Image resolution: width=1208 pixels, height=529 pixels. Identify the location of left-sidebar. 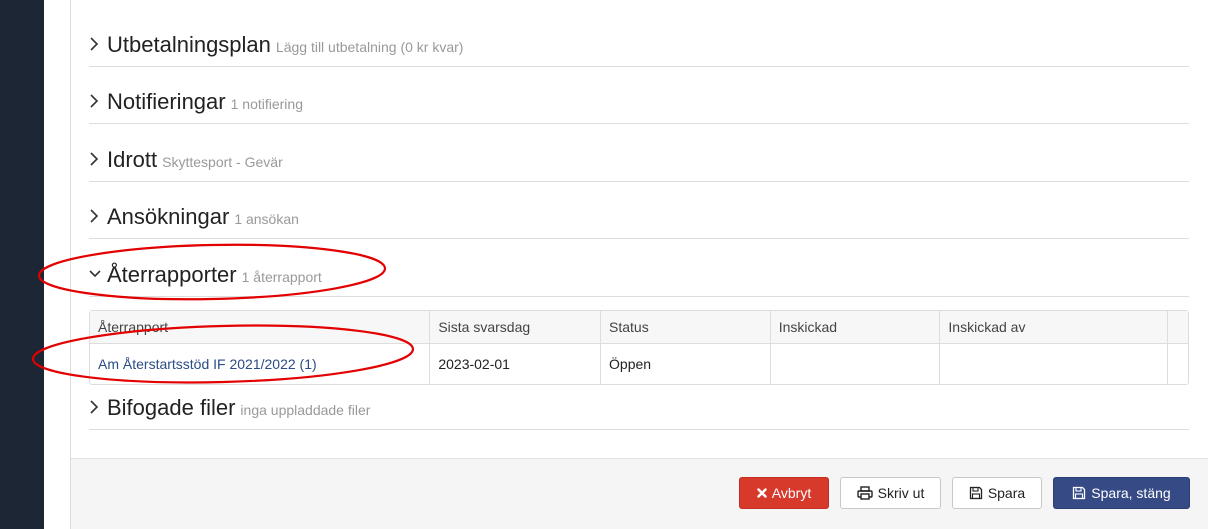
(22, 264).